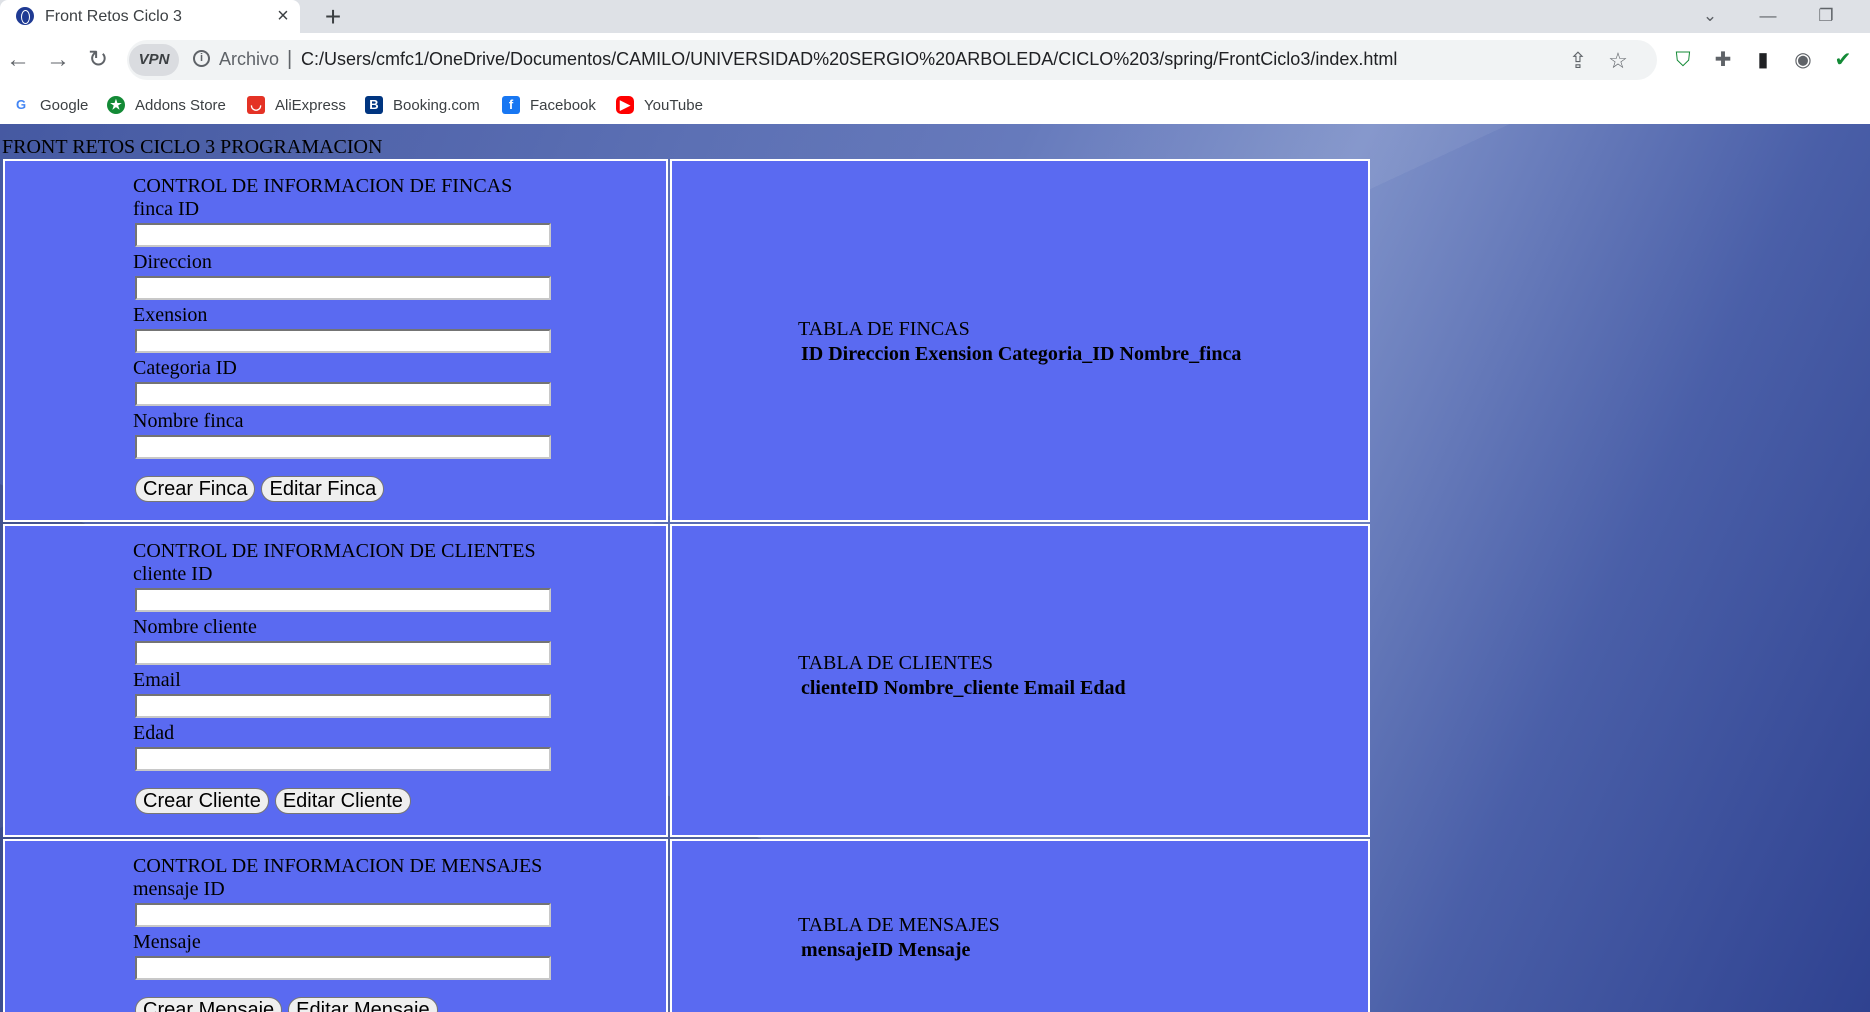 The image size is (1870, 1012). What do you see at coordinates (323, 489) in the screenshot?
I see `editar-finca-button: Editar Finca` at bounding box center [323, 489].